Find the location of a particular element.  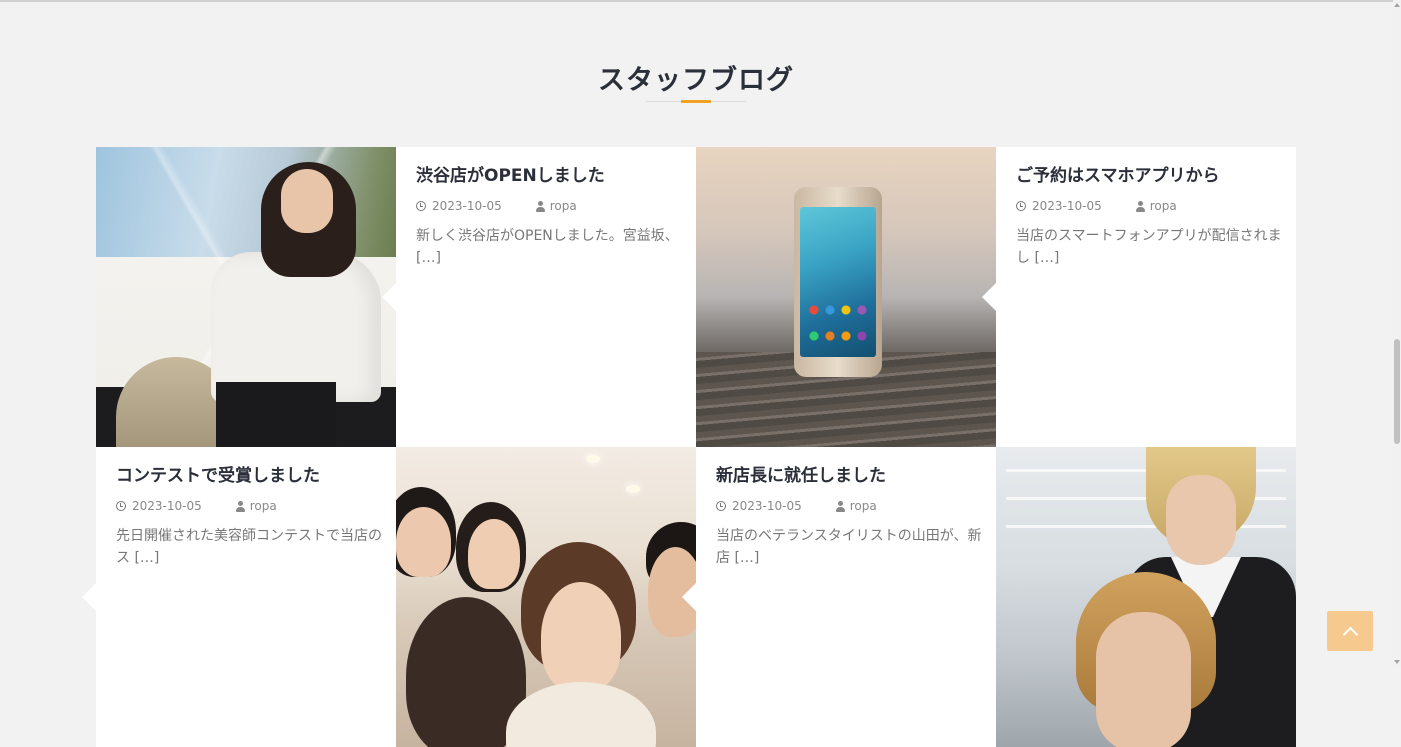

post-excerpt: 新しく渋谷店がOPENしました。宮益坂、[…] is located at coordinates (547, 247).